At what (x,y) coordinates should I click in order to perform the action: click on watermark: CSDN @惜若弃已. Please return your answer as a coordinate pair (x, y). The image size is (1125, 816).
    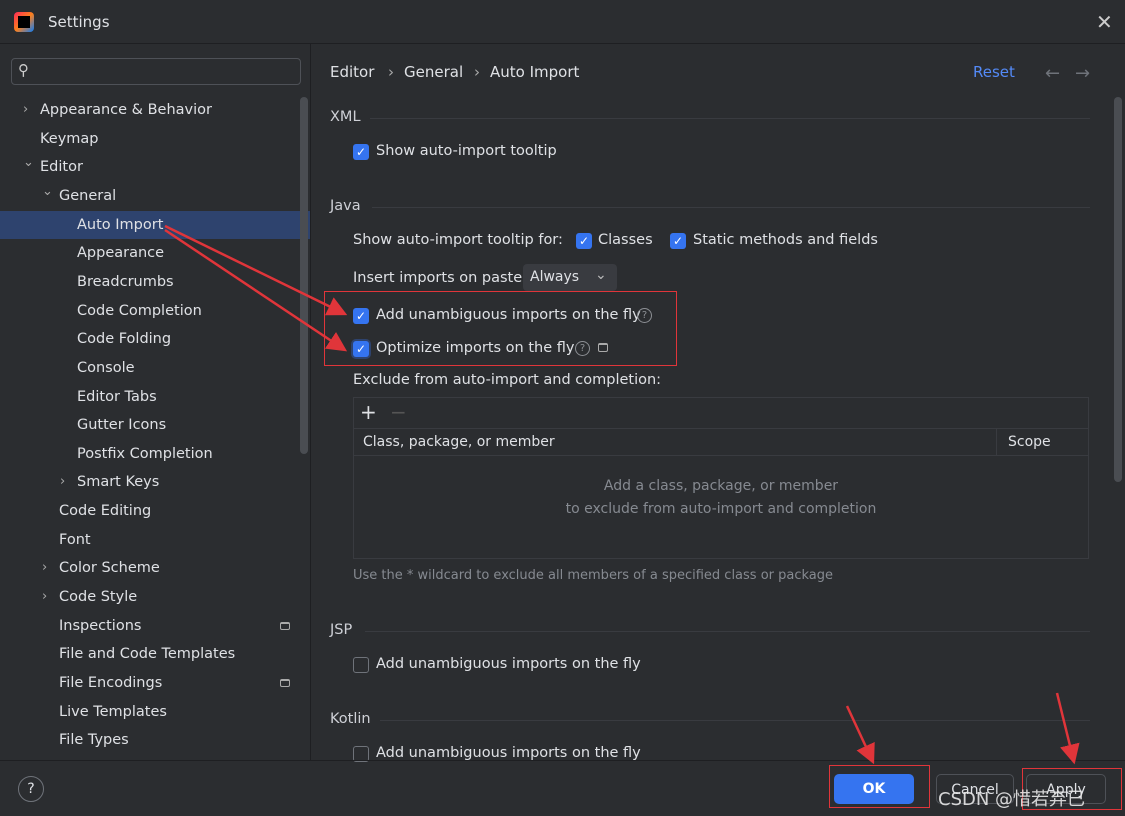
    Looking at the image, I should click on (1012, 799).